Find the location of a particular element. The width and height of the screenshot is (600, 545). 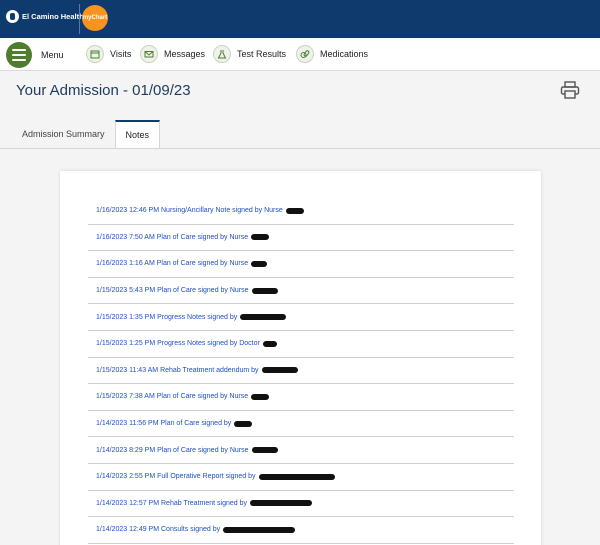

menu-label: Menu is located at coordinates (52, 55).